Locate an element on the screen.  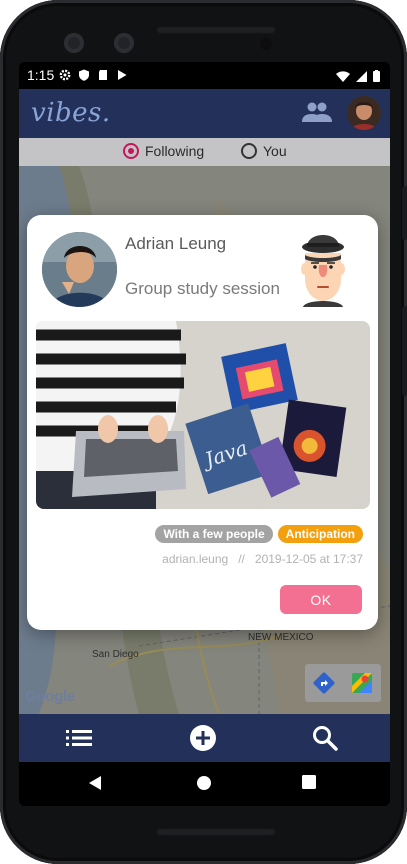
directions-button is located at coordinates (324, 683).